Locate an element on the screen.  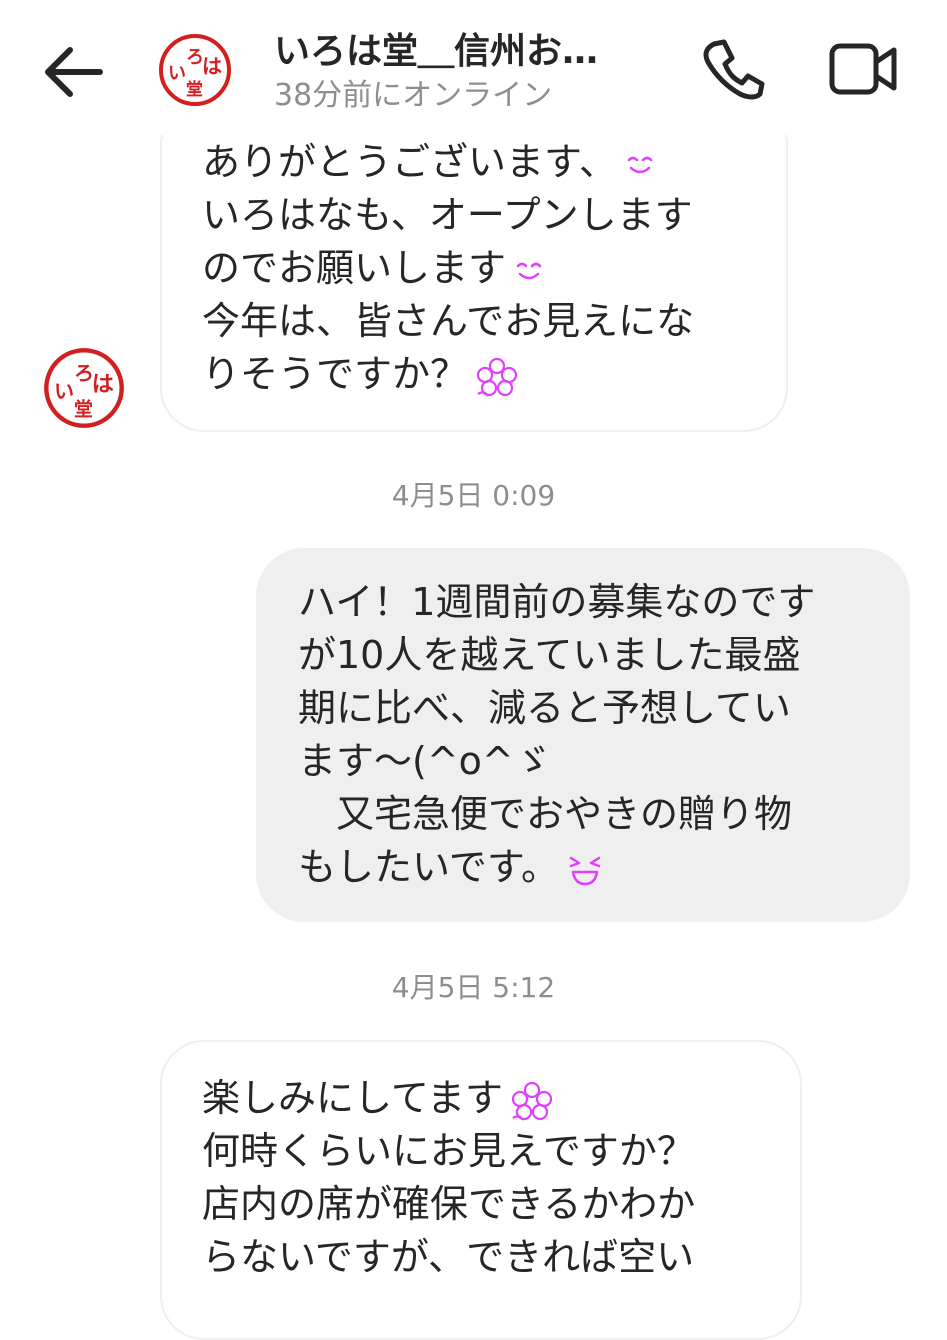
message-line: ハイ！1週間前の募集なのです is located at coordinates (557, 602).